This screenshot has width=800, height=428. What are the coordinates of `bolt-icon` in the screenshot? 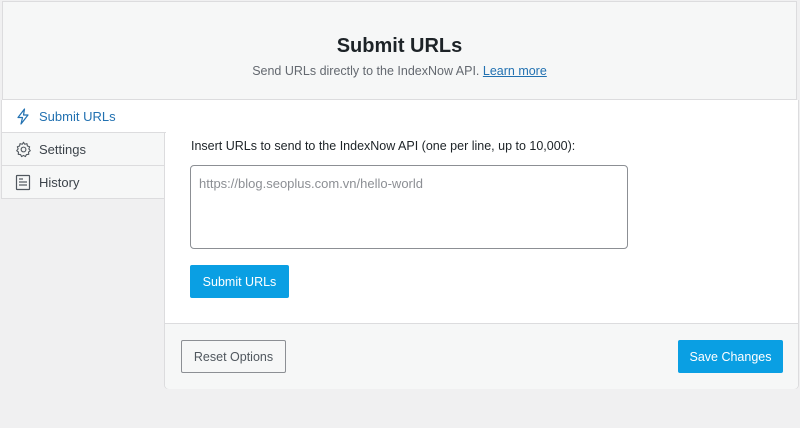 It's located at (23, 116).